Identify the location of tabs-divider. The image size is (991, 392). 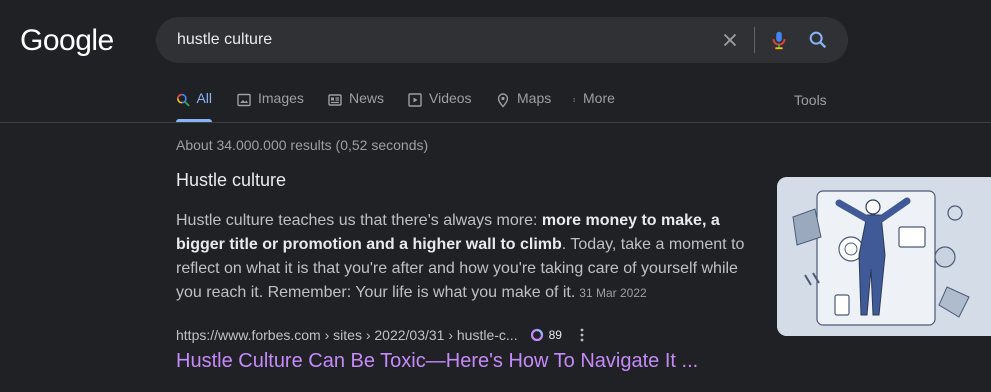
(495, 122).